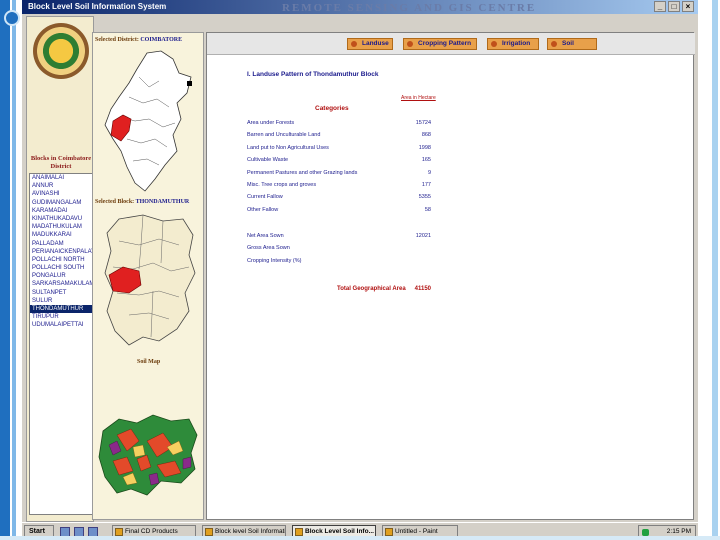  Describe the element at coordinates (61, 293) in the screenshot. I see `block-list-item: SULTANPET` at that location.